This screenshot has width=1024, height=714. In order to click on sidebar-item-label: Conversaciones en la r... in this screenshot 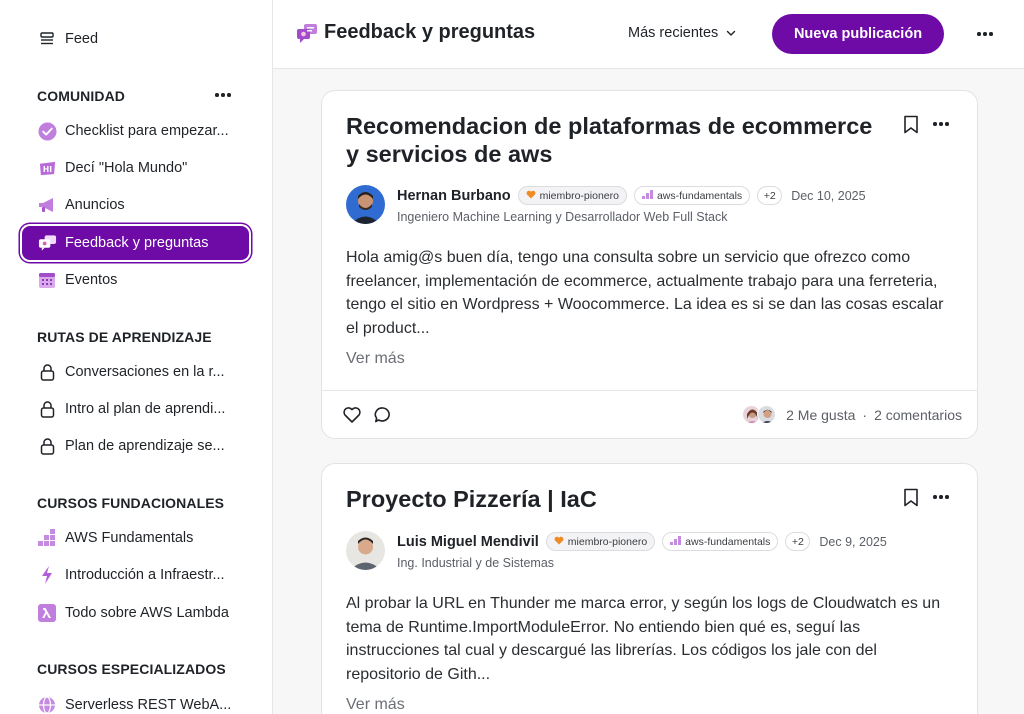, I will do `click(145, 372)`.